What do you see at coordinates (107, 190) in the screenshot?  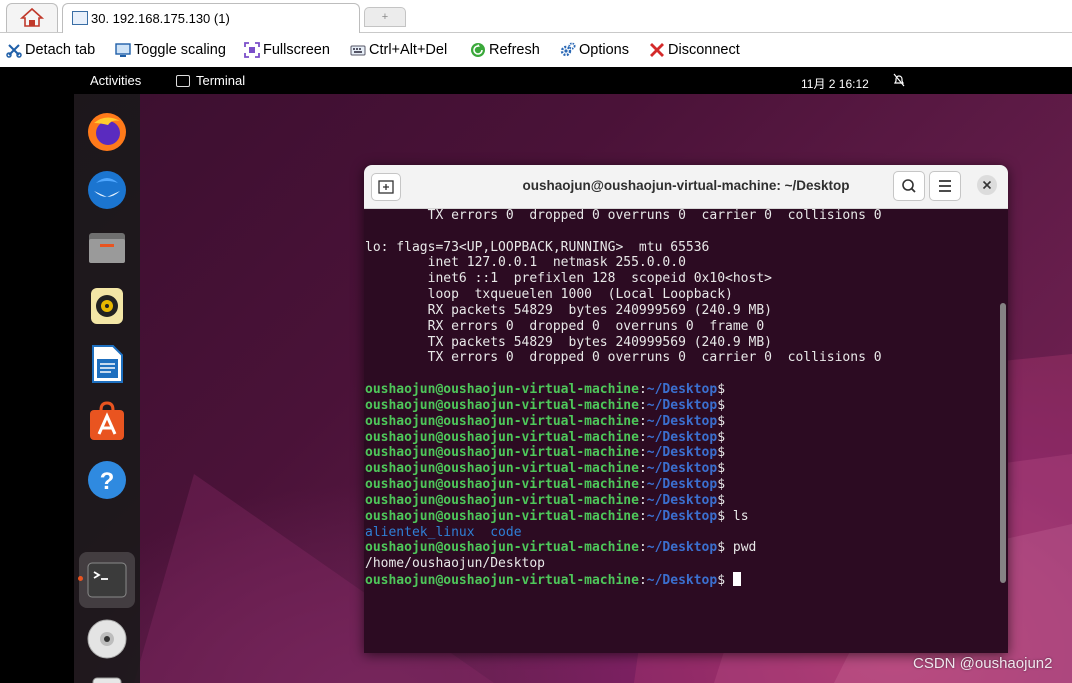 I see `dock-thunderbird` at bounding box center [107, 190].